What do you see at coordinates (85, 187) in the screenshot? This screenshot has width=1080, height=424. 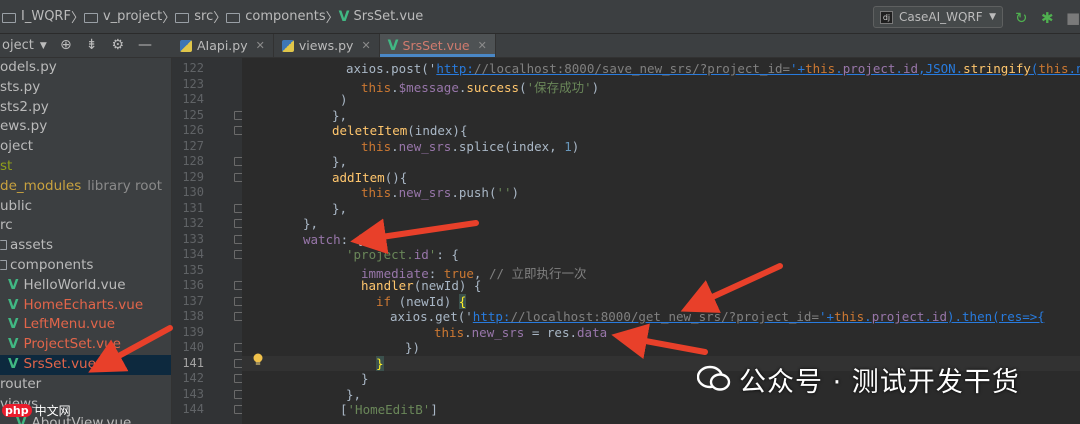 I see `tree-item: de_modules library root` at bounding box center [85, 187].